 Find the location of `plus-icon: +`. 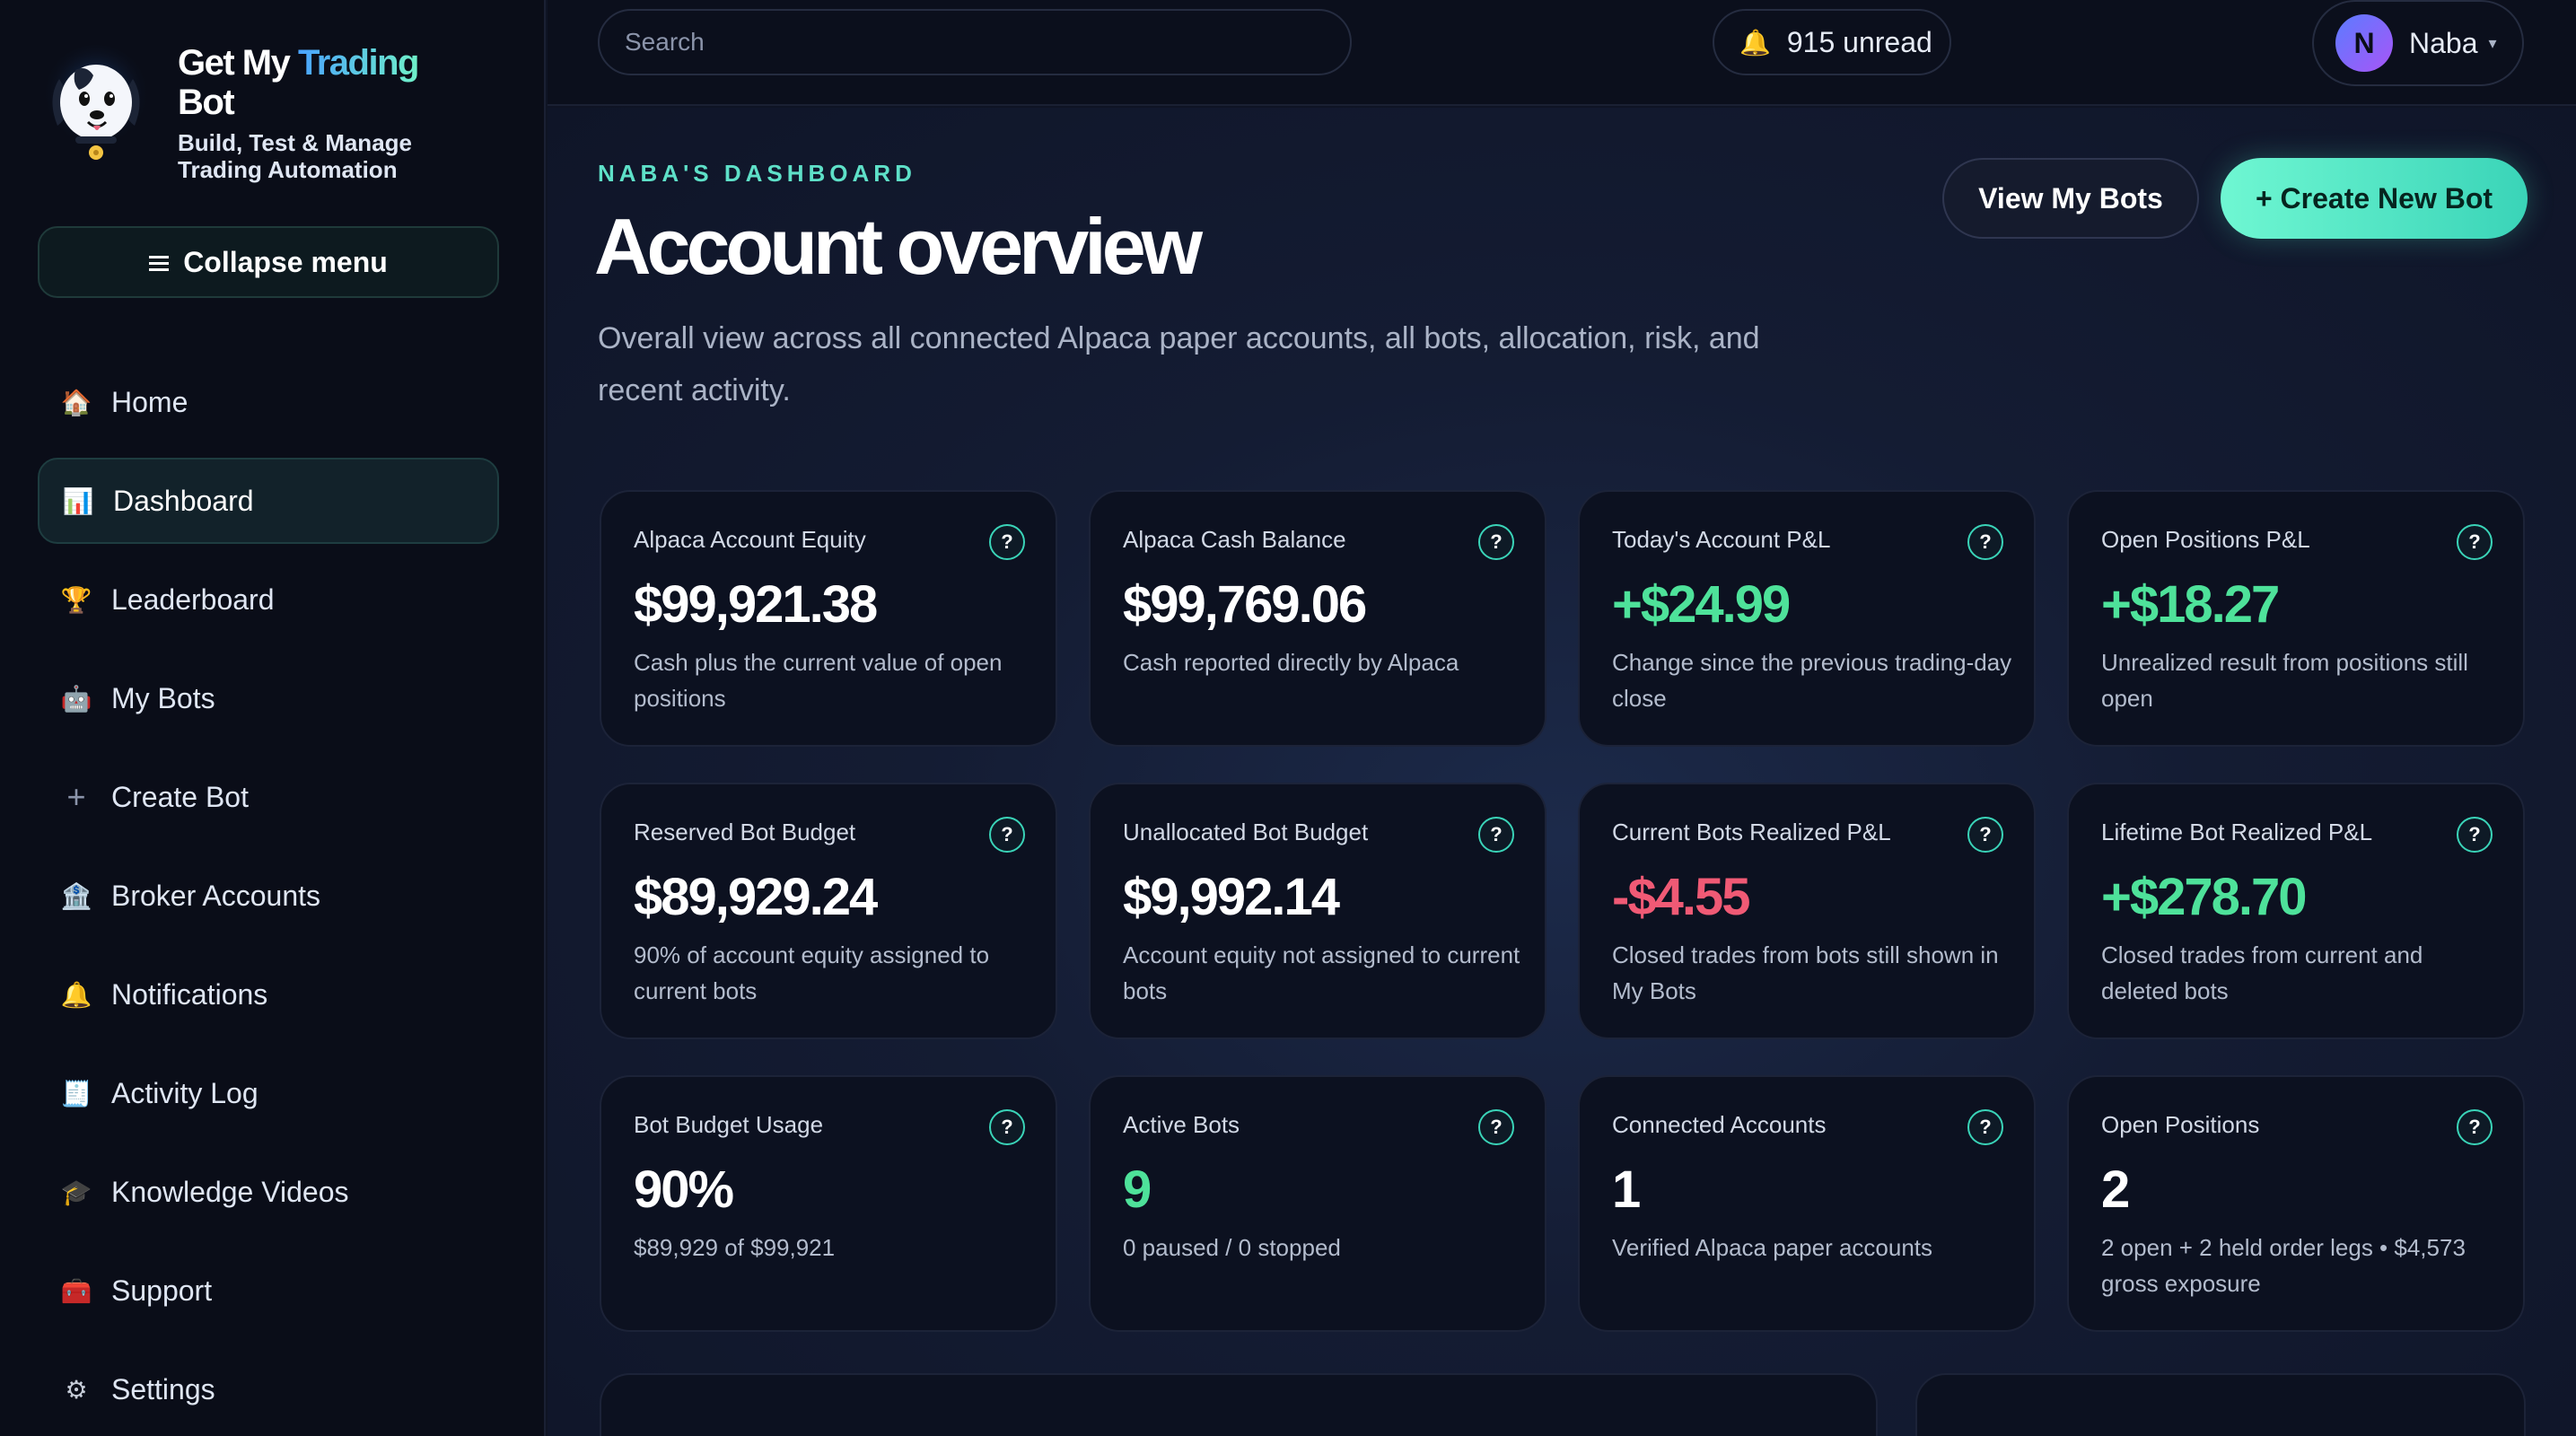

plus-icon: + is located at coordinates (76, 796).